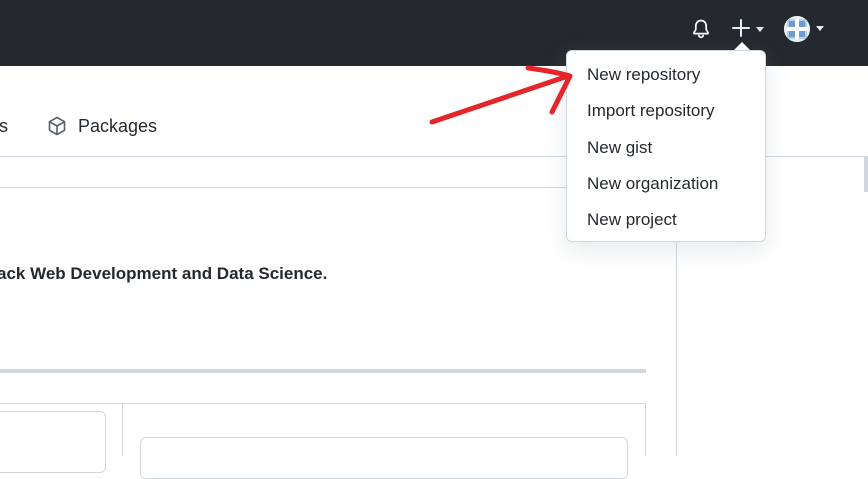  What do you see at coordinates (741, 28) in the screenshot?
I see `plus-icon` at bounding box center [741, 28].